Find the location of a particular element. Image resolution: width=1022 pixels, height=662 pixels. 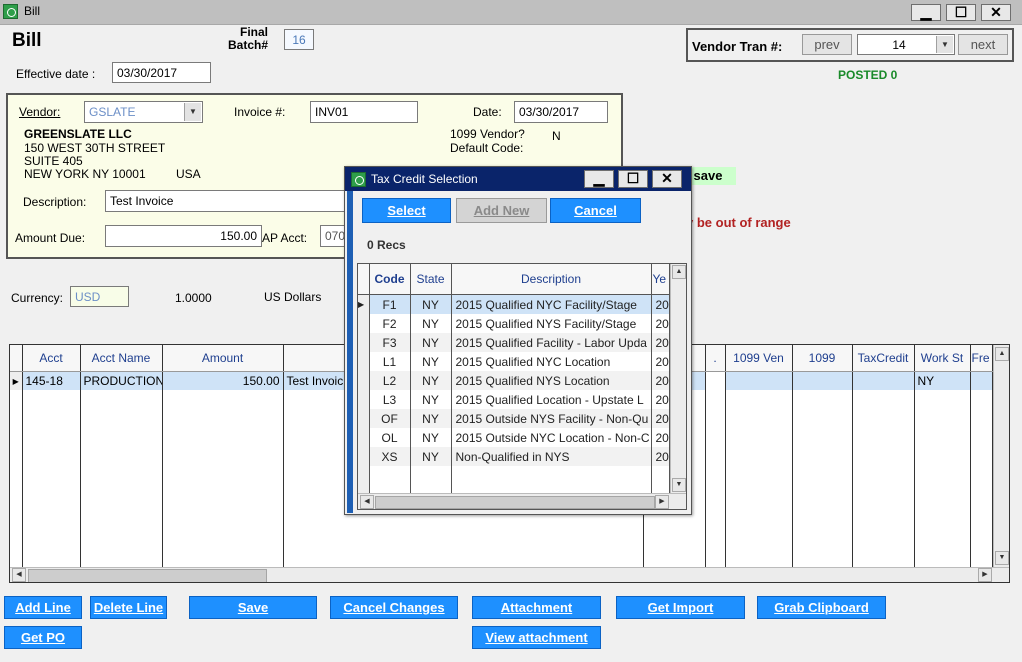

cell-code: F3 is located at coordinates (390, 342).